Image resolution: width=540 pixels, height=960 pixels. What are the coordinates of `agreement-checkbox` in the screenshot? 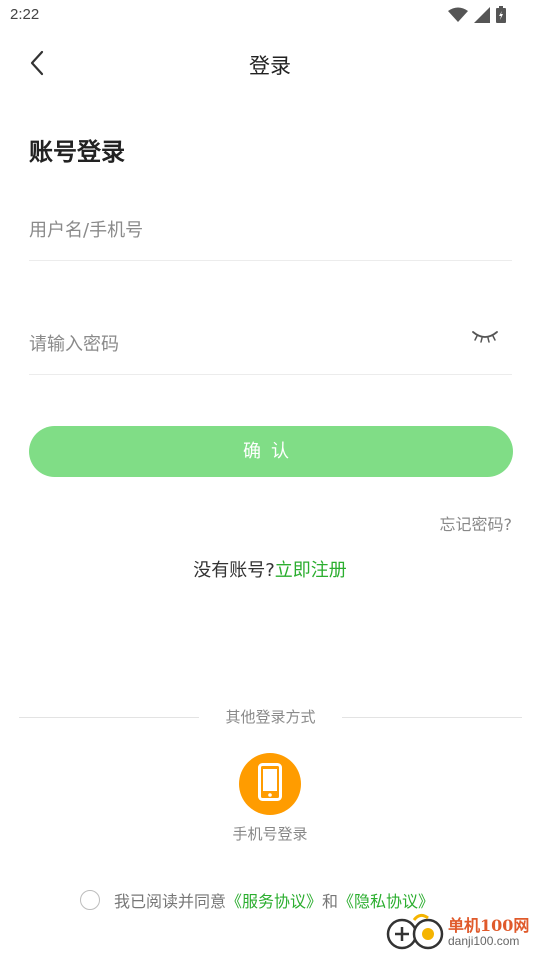 It's located at (90, 900).